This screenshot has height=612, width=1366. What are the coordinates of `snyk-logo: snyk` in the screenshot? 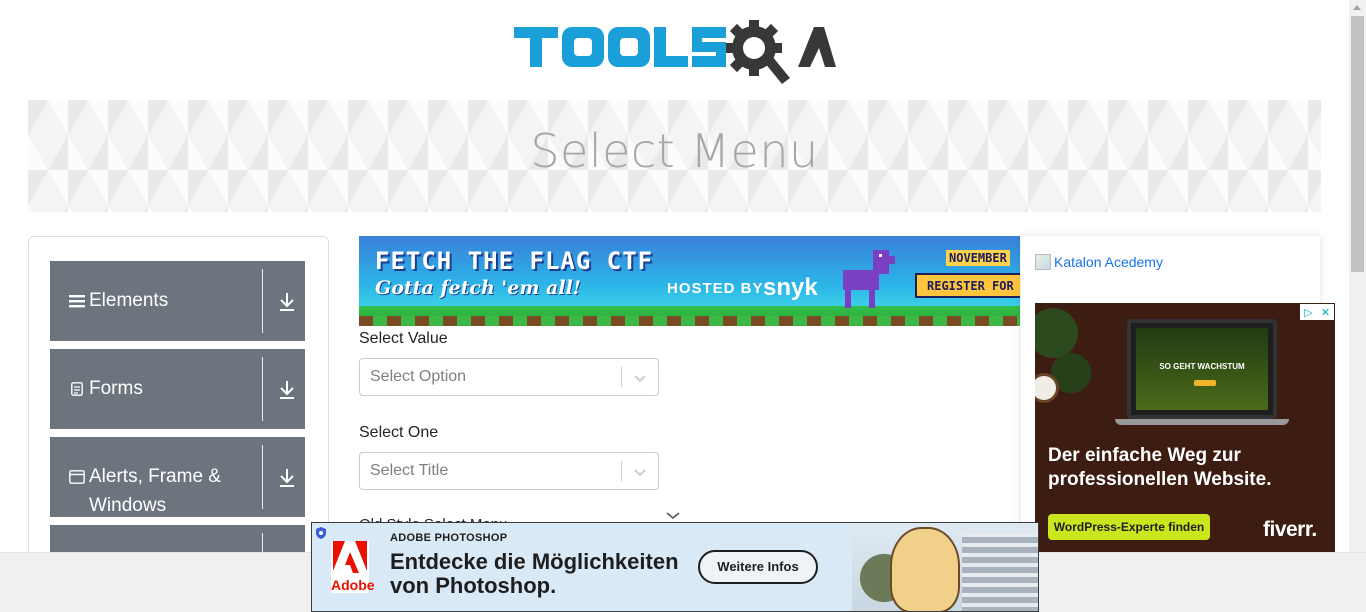 It's located at (790, 287).